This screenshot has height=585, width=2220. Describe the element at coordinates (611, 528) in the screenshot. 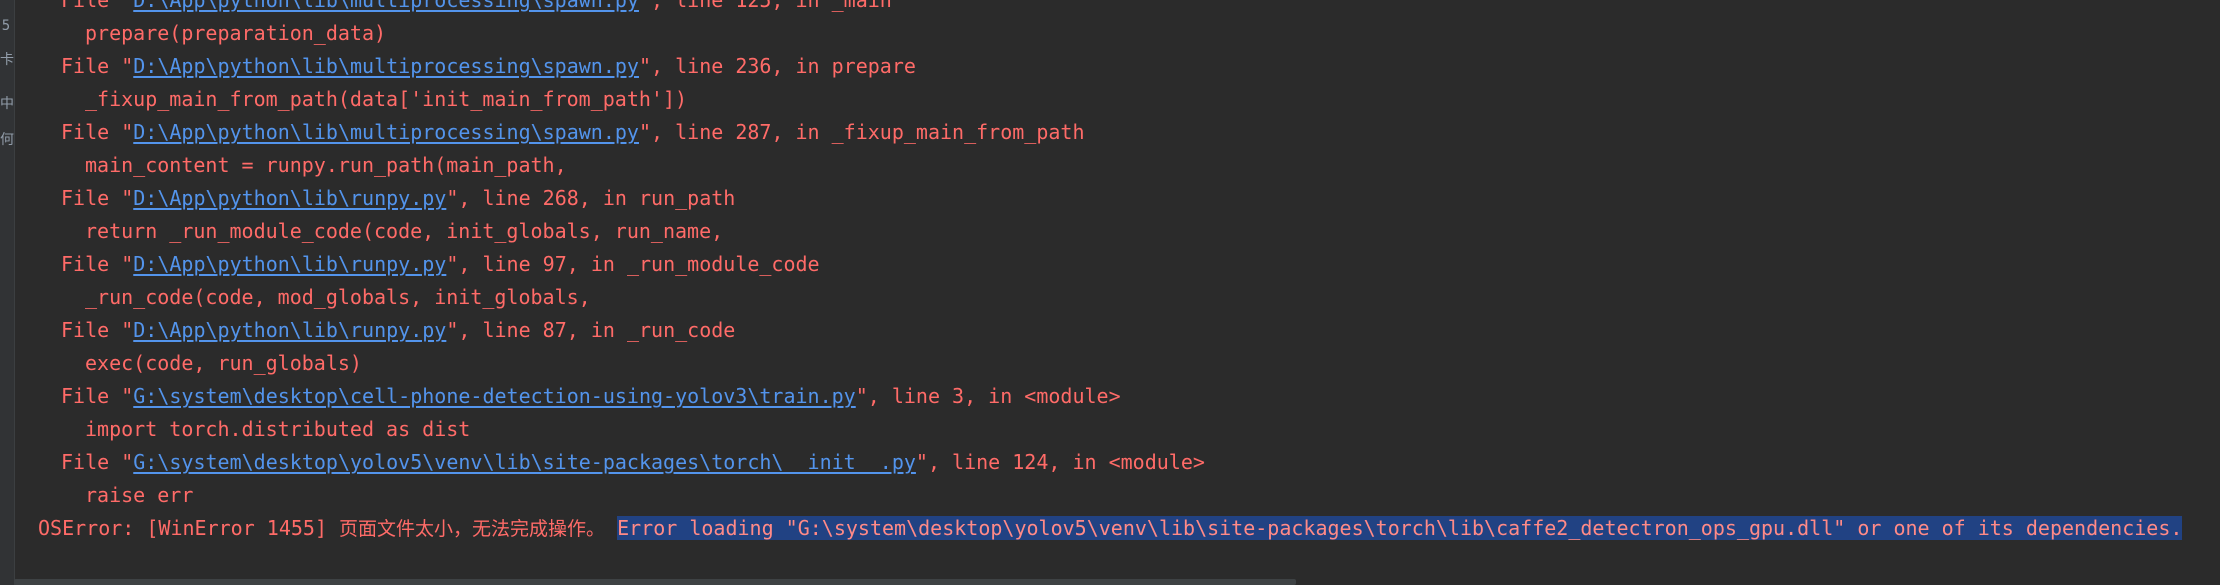

I see `error-spacer` at that location.